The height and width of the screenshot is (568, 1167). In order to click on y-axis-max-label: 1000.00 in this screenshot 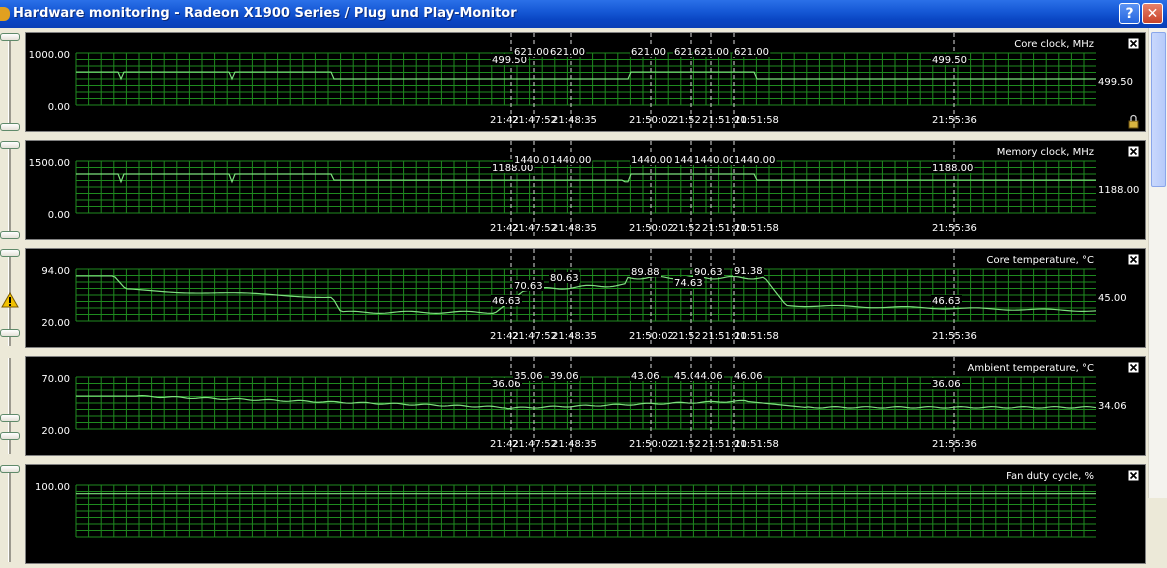, I will do `click(49, 55)`.